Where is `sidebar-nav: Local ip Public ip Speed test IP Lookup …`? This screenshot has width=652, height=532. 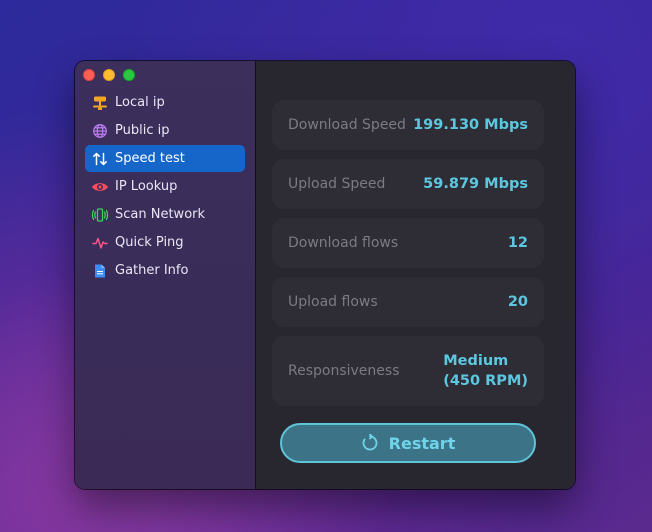 sidebar-nav: Local ip Public ip Speed test IP Lookup … is located at coordinates (165, 186).